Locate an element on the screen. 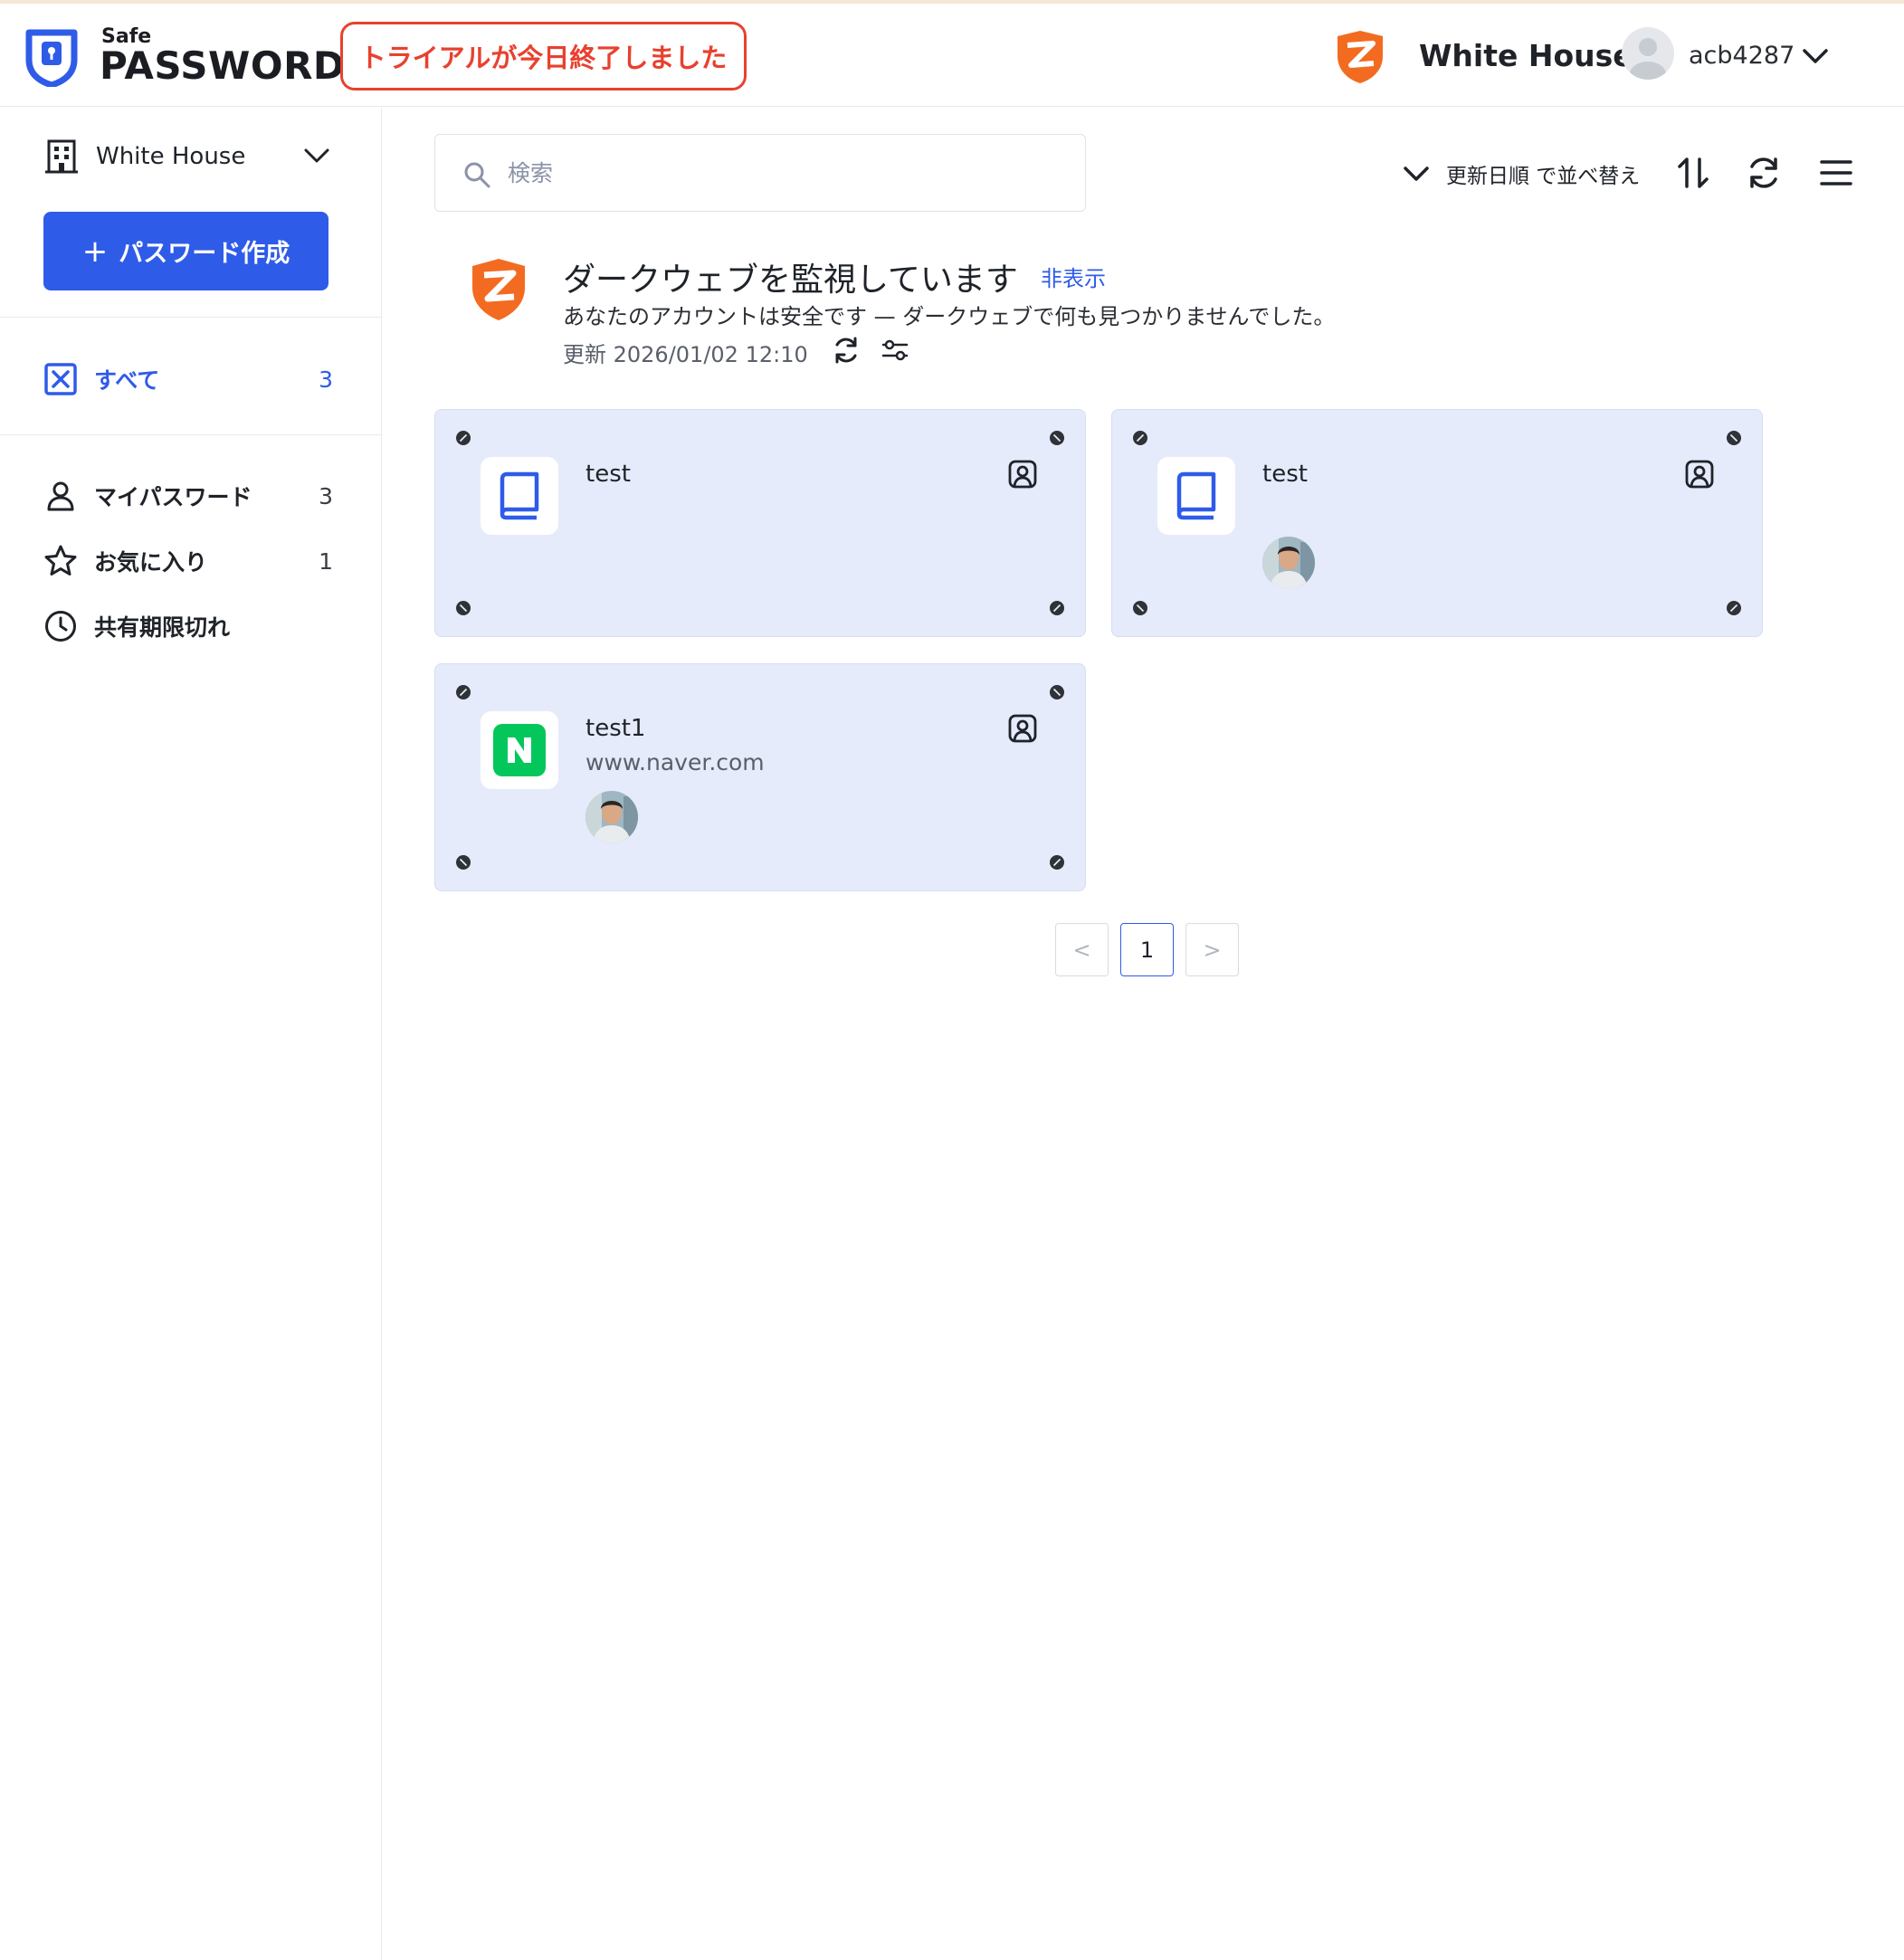 This screenshot has width=1904, height=1960. pagination-next-button: > is located at coordinates (1212, 949).